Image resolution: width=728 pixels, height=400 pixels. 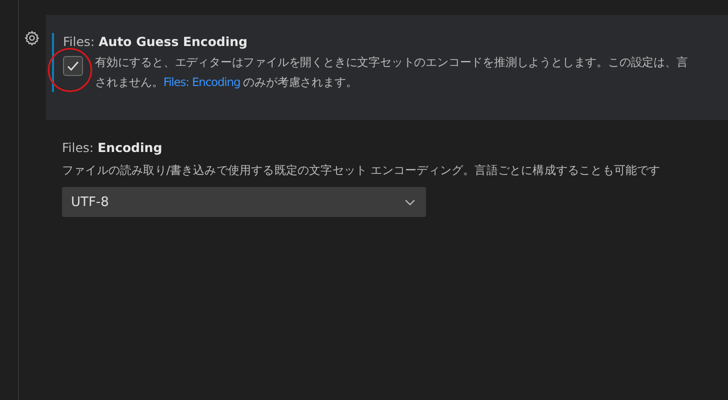 I want to click on highlight-circle, so click(x=70, y=70).